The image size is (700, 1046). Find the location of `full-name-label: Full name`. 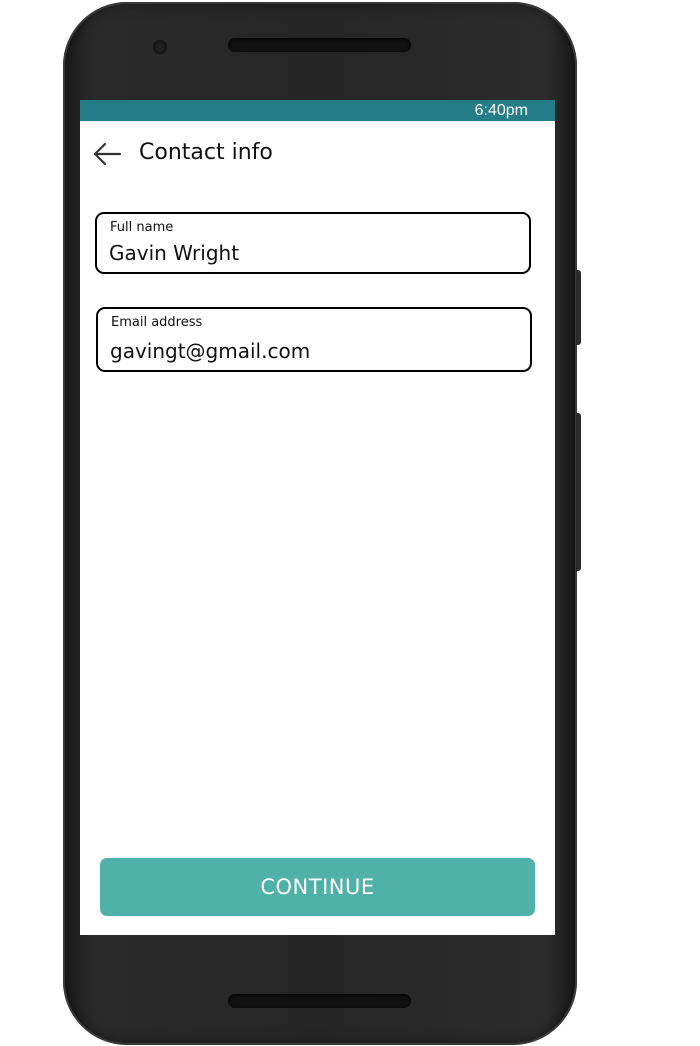

full-name-label: Full name is located at coordinates (142, 227).